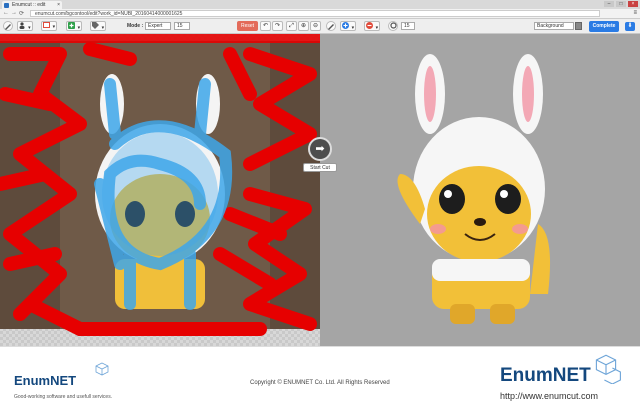 The image size is (640, 414). What do you see at coordinates (25, 26) in the screenshot?
I see `person-icon` at bounding box center [25, 26].